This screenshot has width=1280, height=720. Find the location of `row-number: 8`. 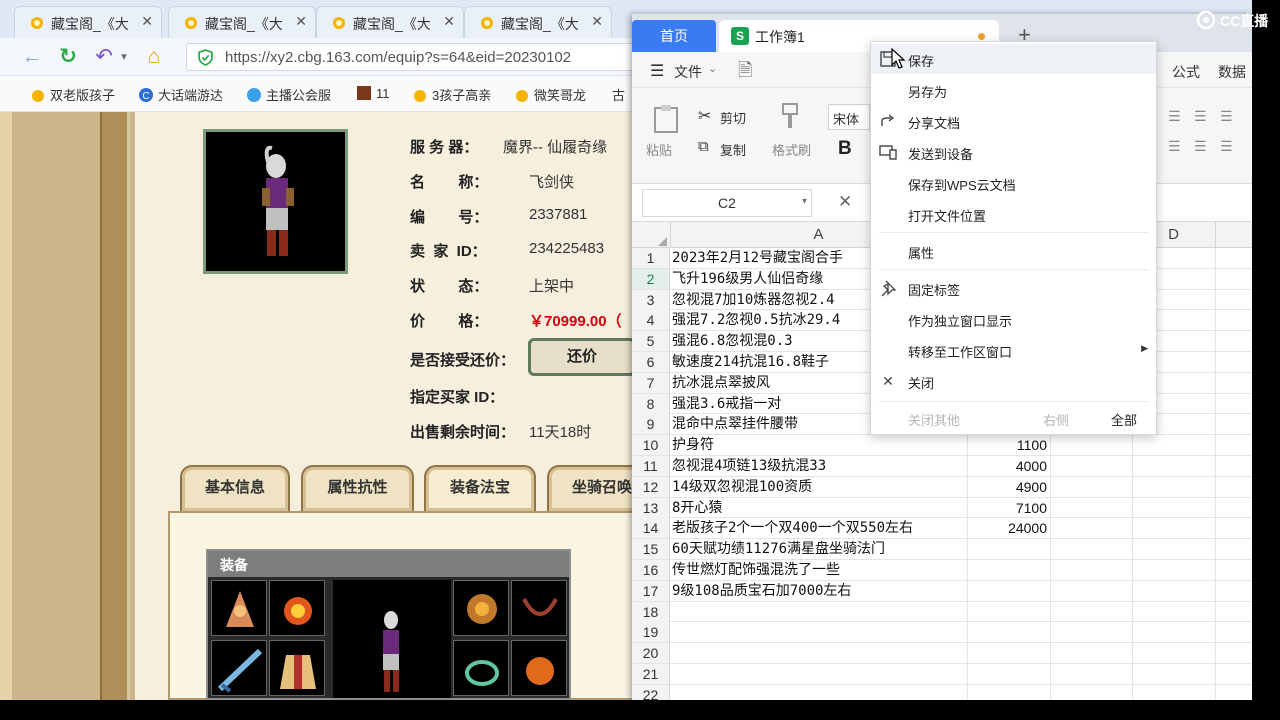

row-number: 8 is located at coordinates (651, 403).